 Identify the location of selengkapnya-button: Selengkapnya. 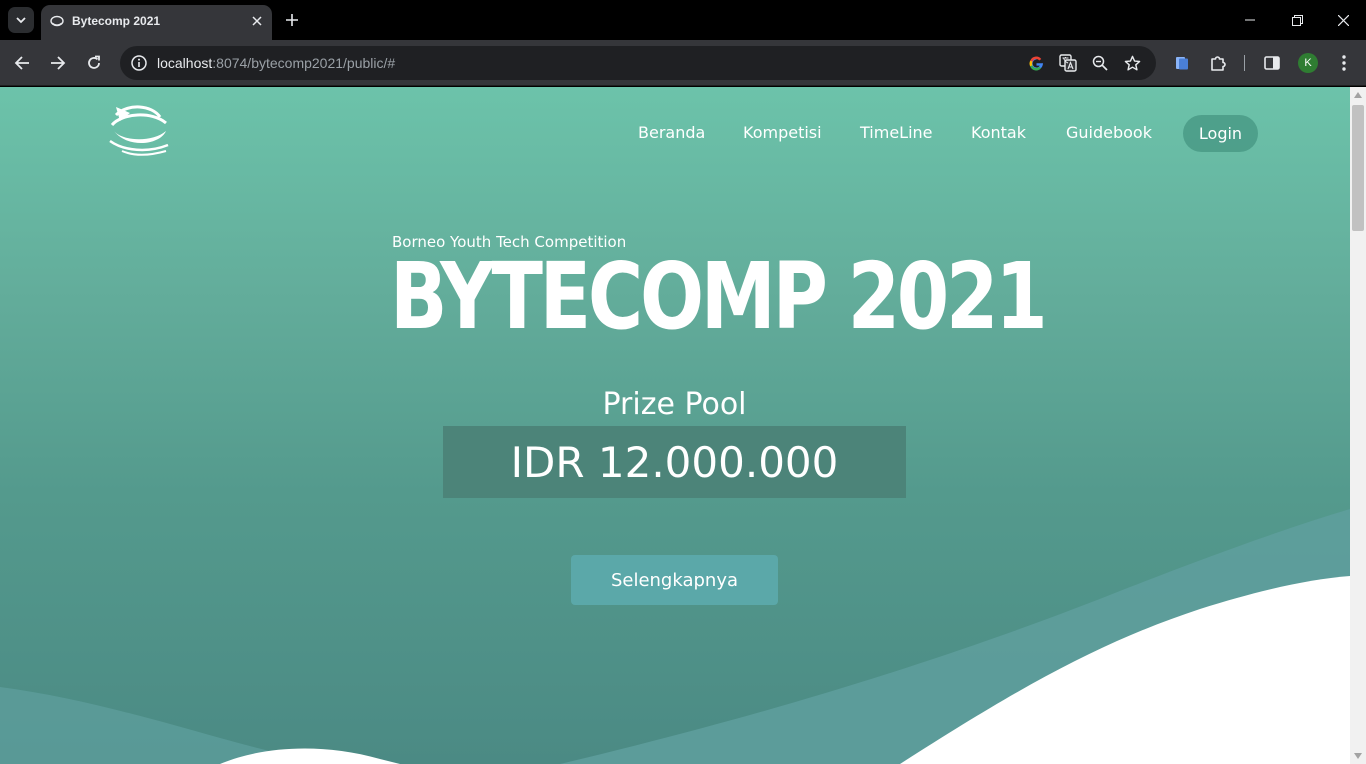
(674, 580).